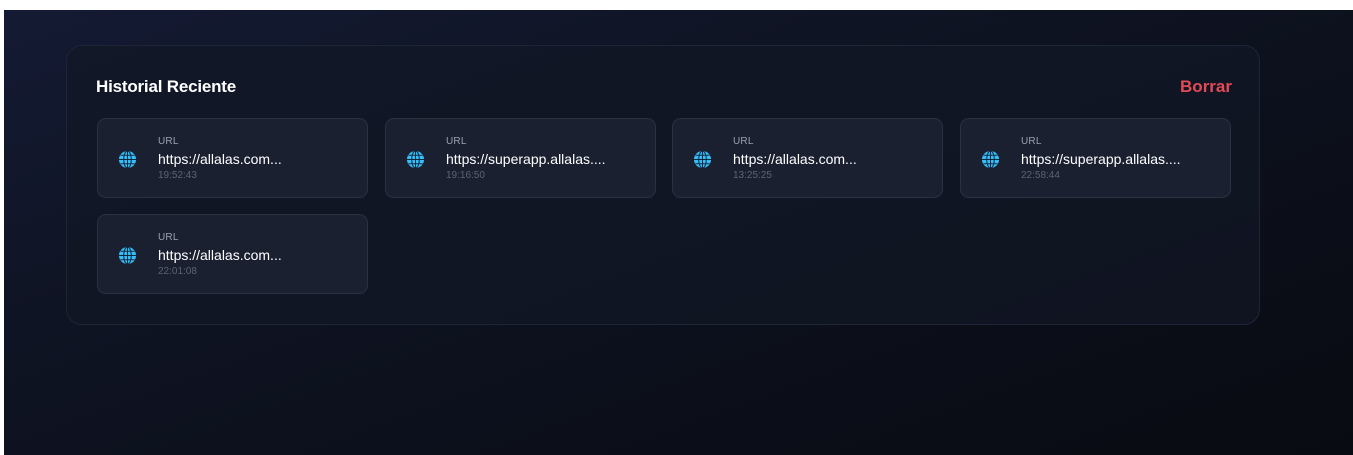 The width and height of the screenshot is (1353, 455). I want to click on history-item: URL https://allalas.com... 13:25:25, so click(807, 158).